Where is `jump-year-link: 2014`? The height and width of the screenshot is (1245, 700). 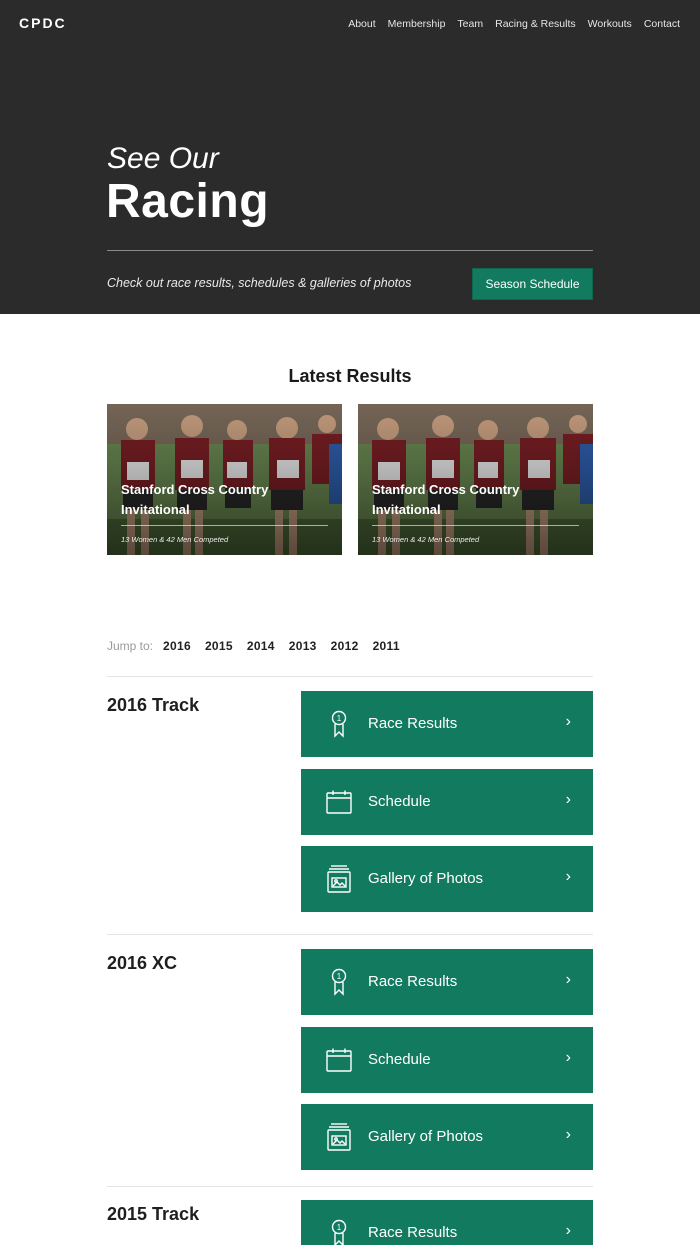
jump-year-link: 2014 is located at coordinates (261, 646).